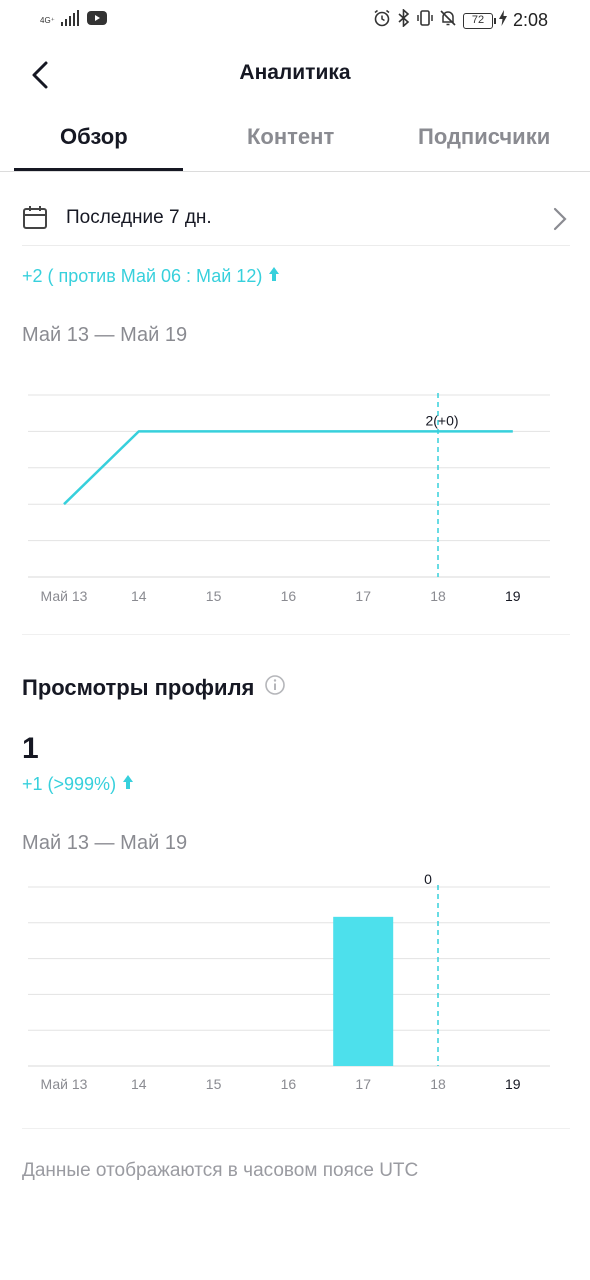 The image size is (590, 1280). I want to click on profile-views-value: 1, so click(30, 748).